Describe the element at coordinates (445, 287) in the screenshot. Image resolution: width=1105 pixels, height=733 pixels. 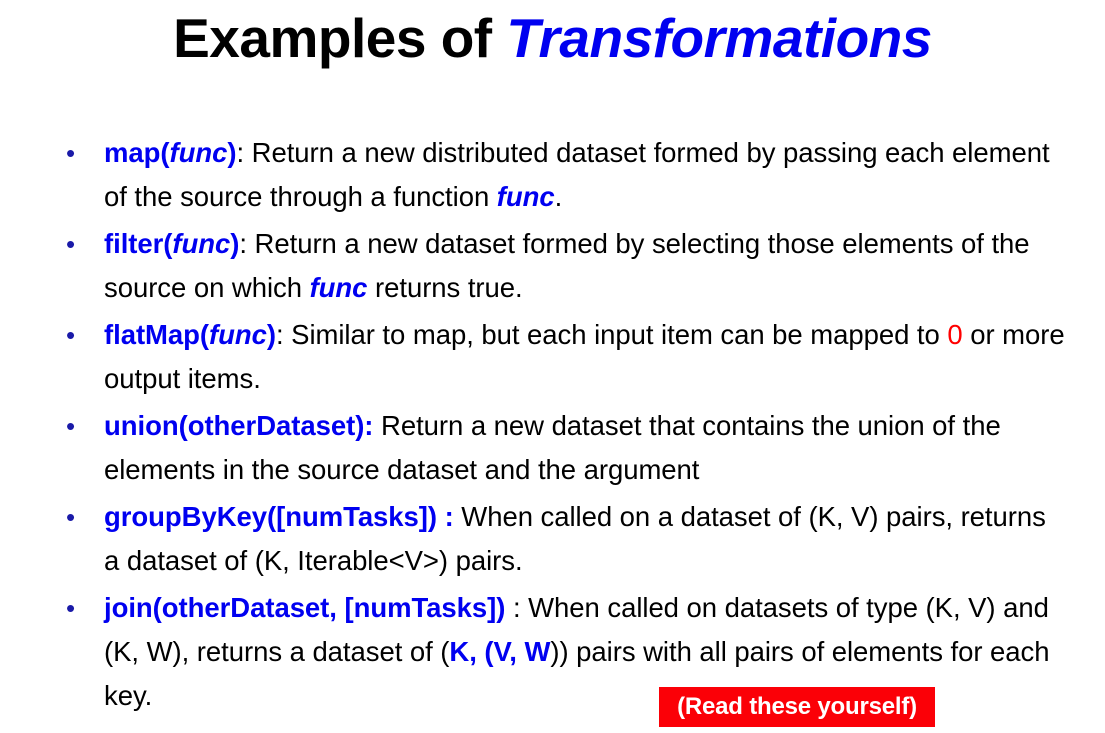
I see `list-item-body-filter-2: returns true.` at that location.